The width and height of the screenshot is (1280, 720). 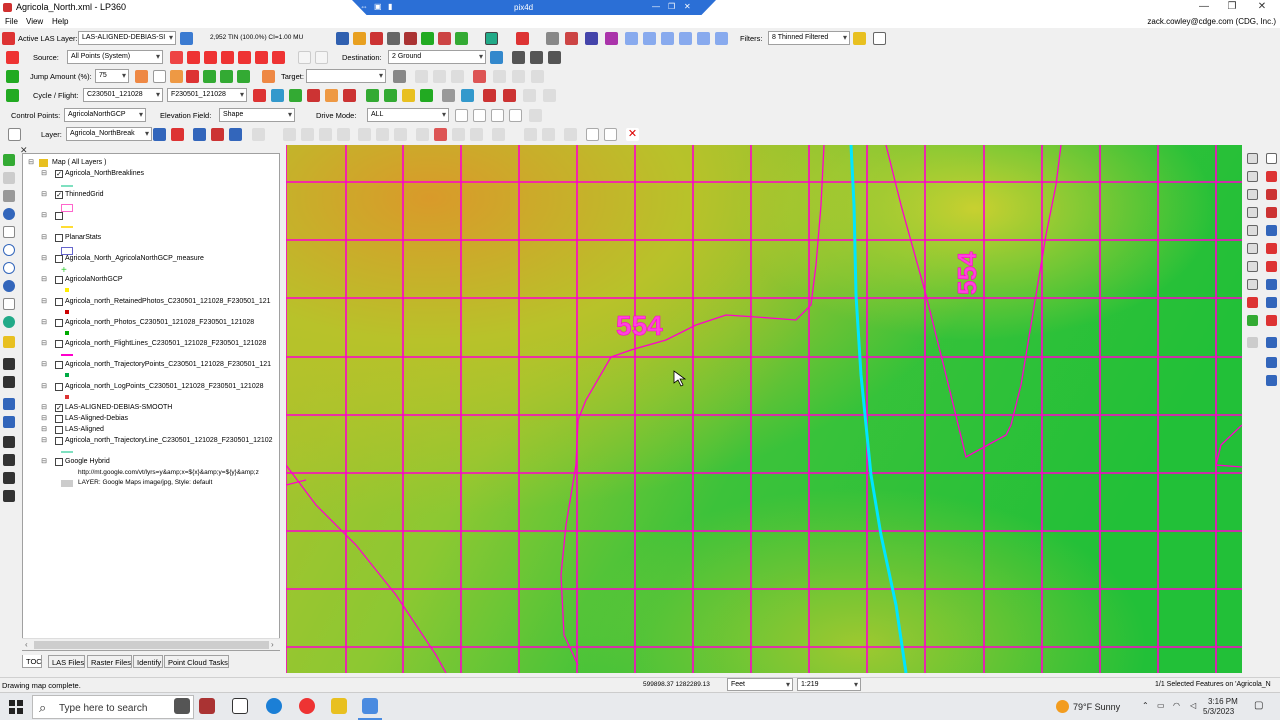 What do you see at coordinates (667, 38) in the screenshot?
I see `tool-n-icon` at bounding box center [667, 38].